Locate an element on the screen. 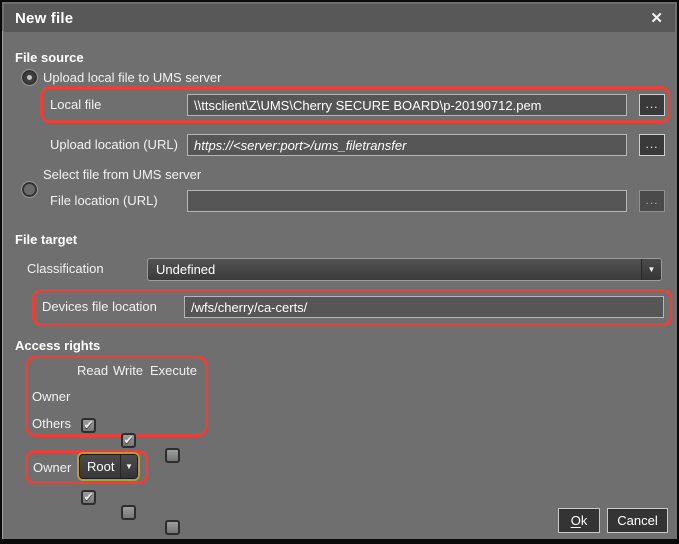 This screenshot has width=679, height=544. local-file-input is located at coordinates (407, 105).